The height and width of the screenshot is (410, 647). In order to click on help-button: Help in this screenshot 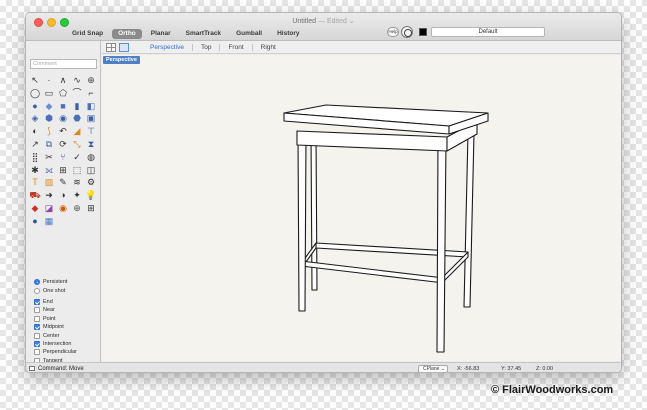, I will do `click(393, 32)`.